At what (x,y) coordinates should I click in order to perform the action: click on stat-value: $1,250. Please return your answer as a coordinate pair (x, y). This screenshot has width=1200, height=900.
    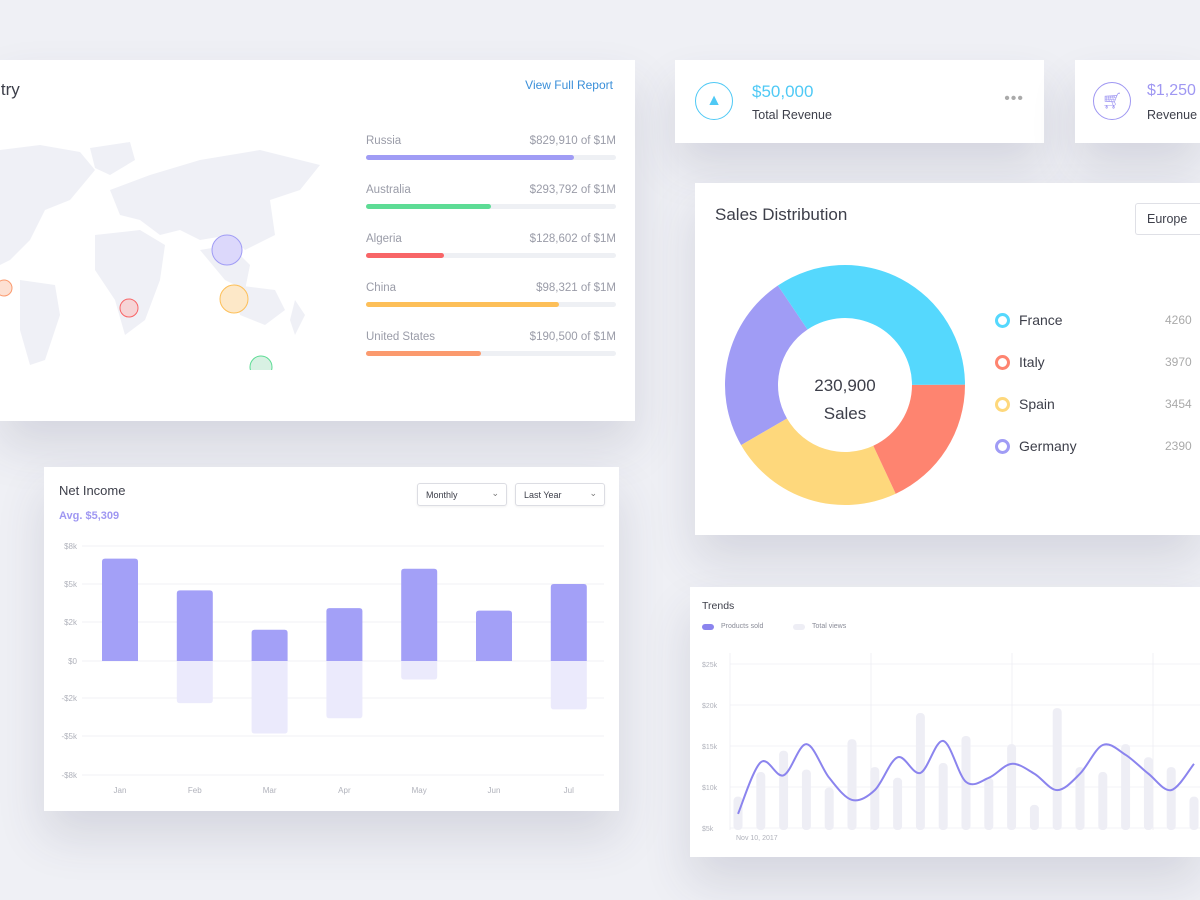
    Looking at the image, I should click on (1171, 90).